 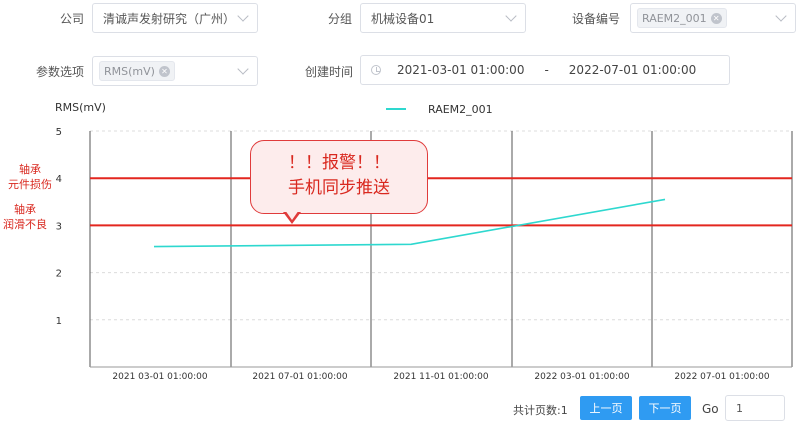 I want to click on next-page-button: 下一页, so click(x=665, y=408).